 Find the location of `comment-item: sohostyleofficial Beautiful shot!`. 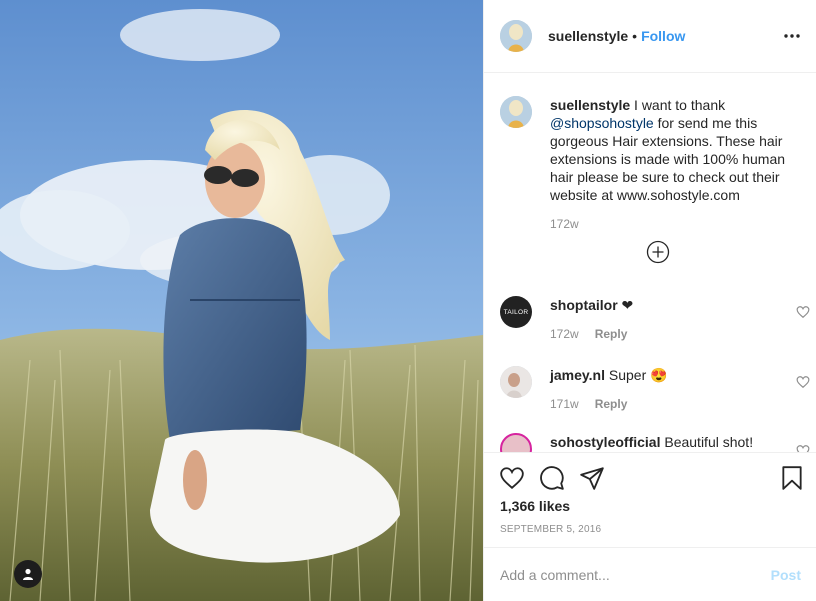

comment-item: sohostyleofficial Beautiful shot! is located at coordinates (655, 442).